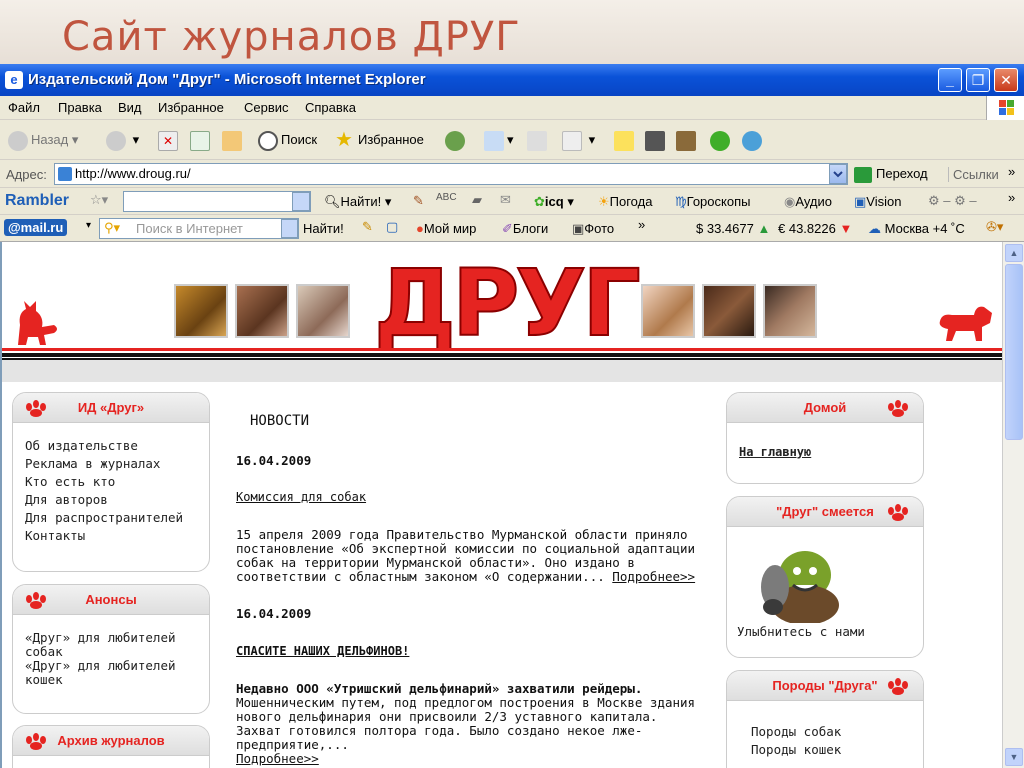 This screenshot has width=1024, height=768. What do you see at coordinates (554, 202) in the screenshot?
I see `icq-button: ✿icq ▾` at bounding box center [554, 202].